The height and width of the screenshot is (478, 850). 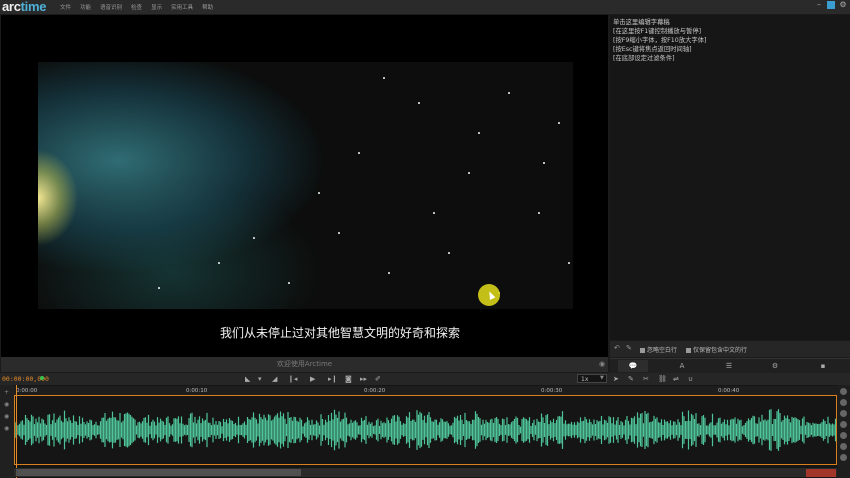 I want to click on loop-icon, so click(x=843, y=424).